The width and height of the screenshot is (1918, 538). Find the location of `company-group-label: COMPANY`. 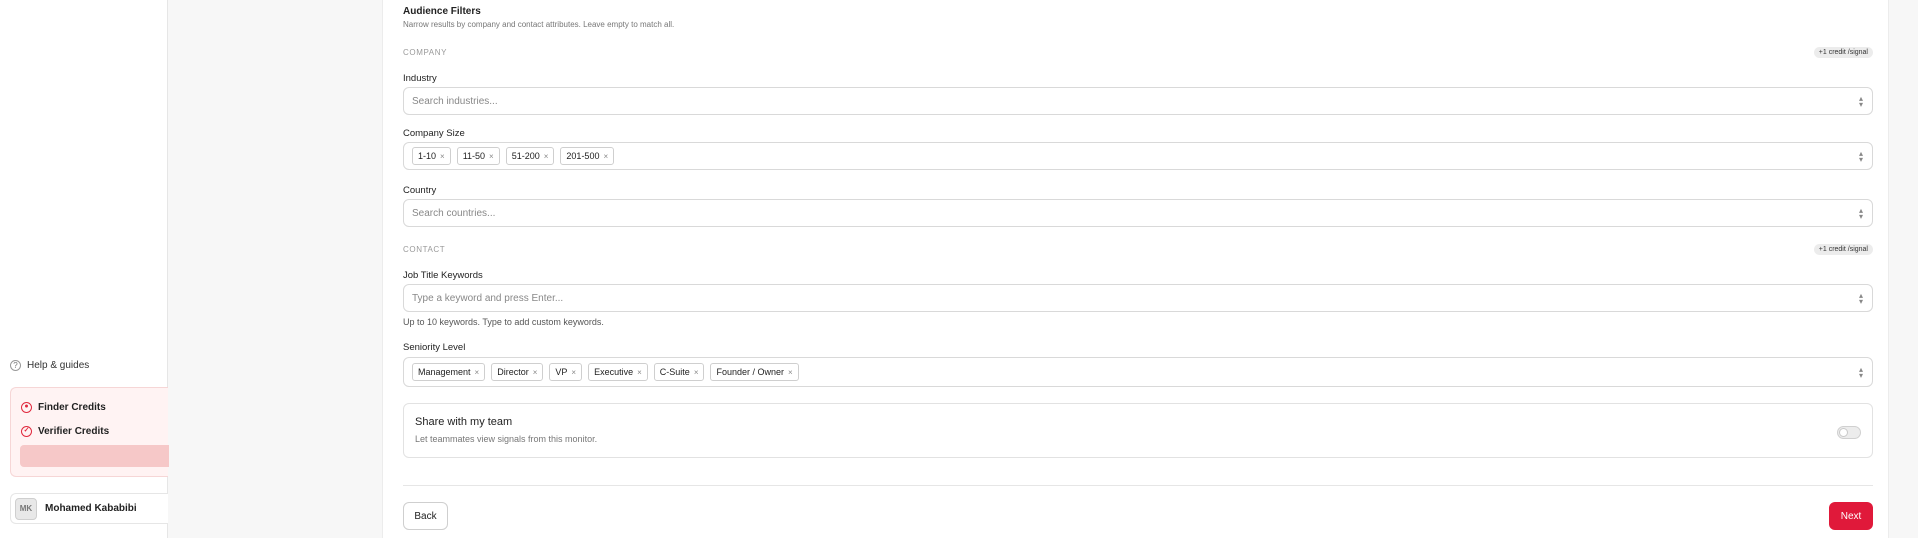

company-group-label: COMPANY is located at coordinates (425, 52).